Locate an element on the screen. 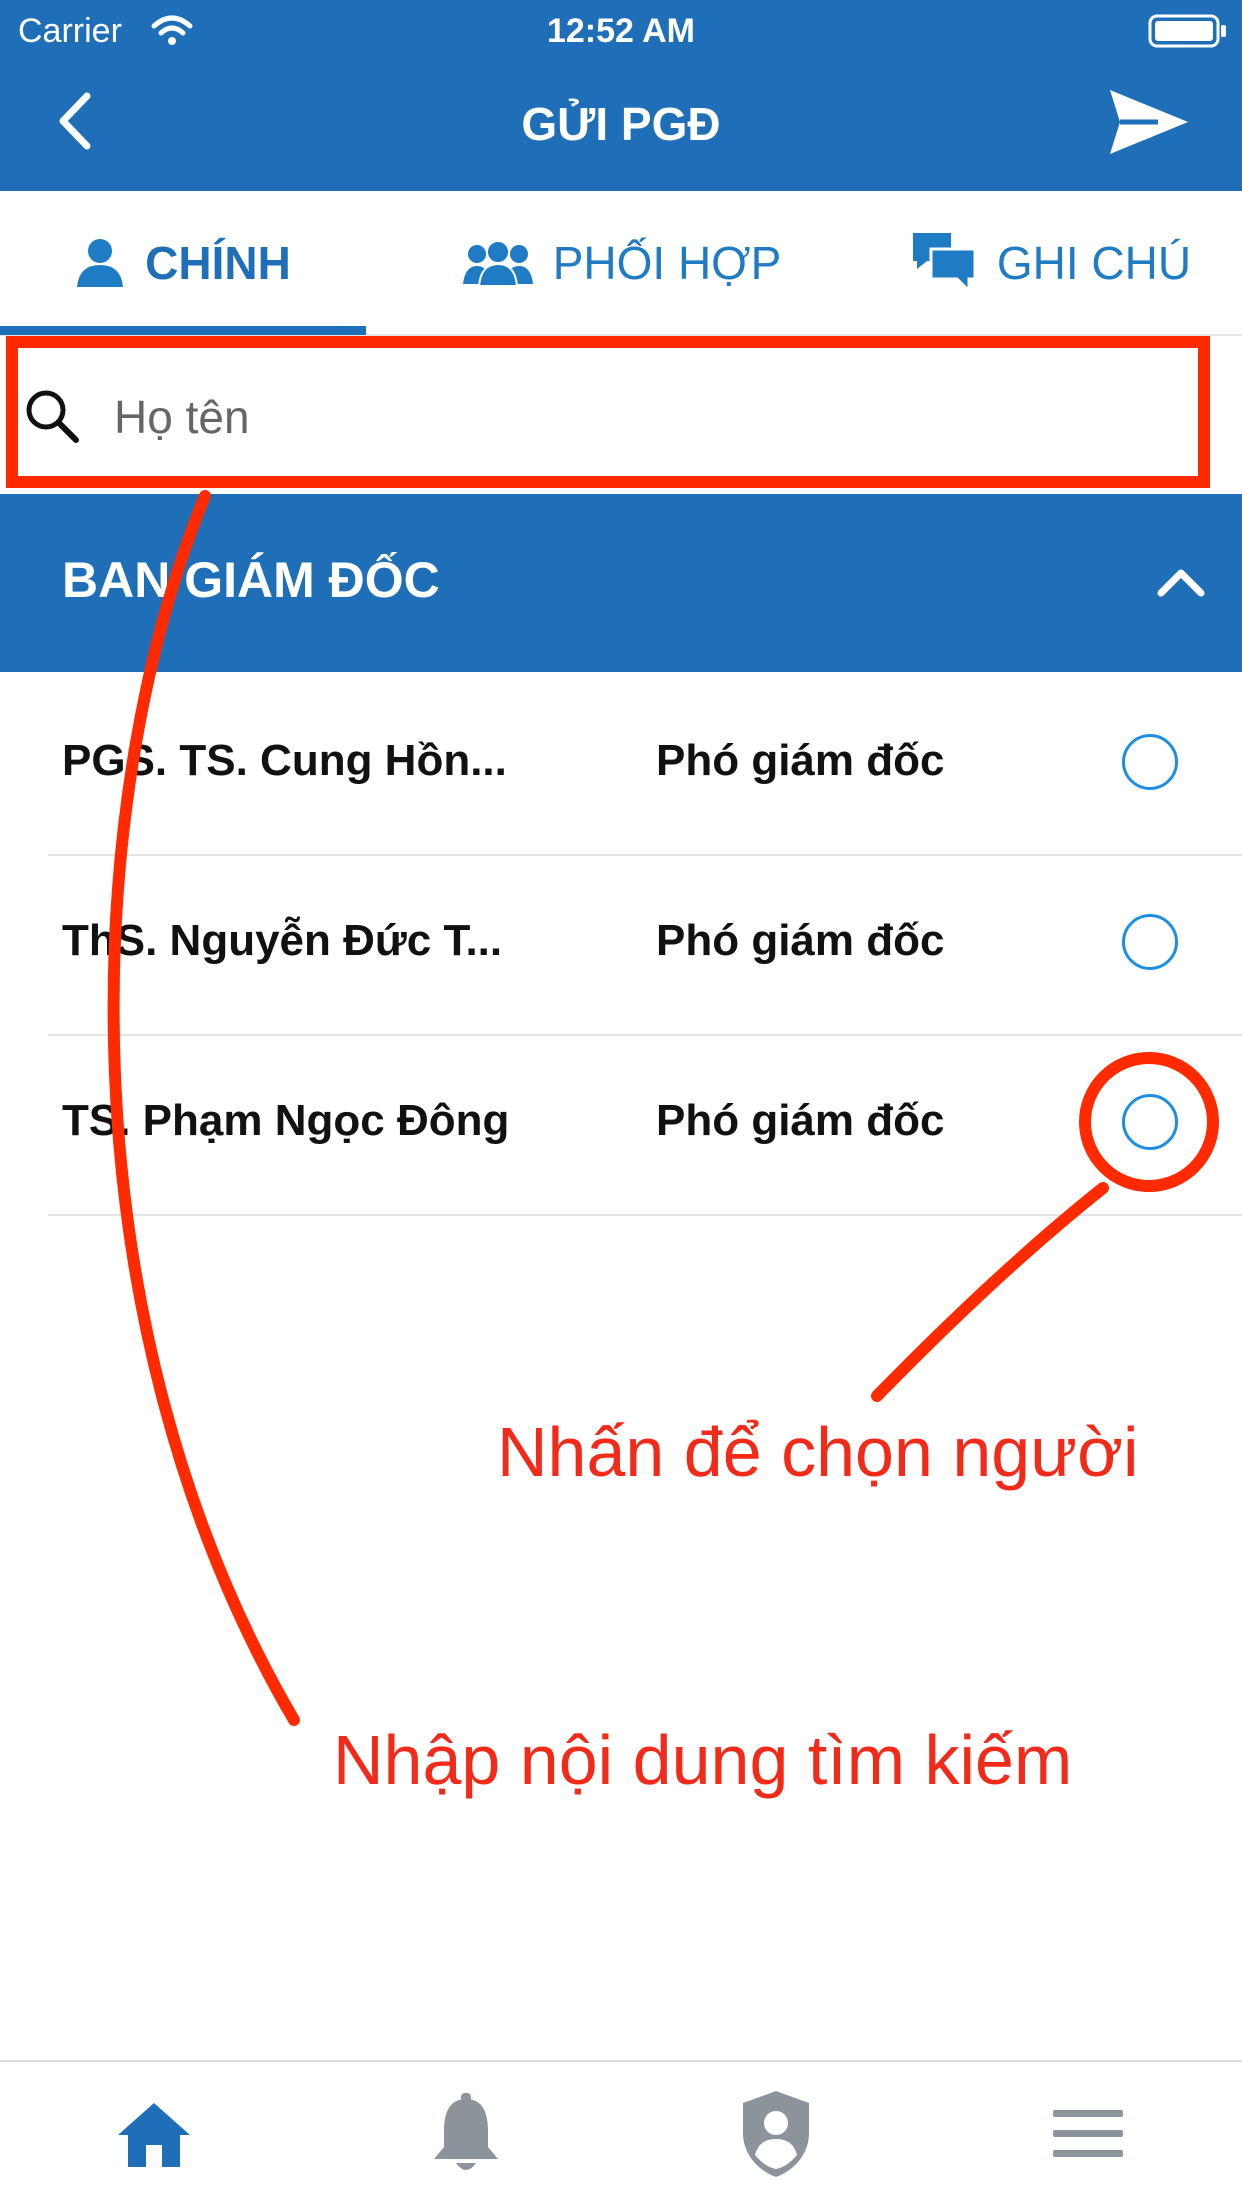  send-button is located at coordinates (1149, 122).